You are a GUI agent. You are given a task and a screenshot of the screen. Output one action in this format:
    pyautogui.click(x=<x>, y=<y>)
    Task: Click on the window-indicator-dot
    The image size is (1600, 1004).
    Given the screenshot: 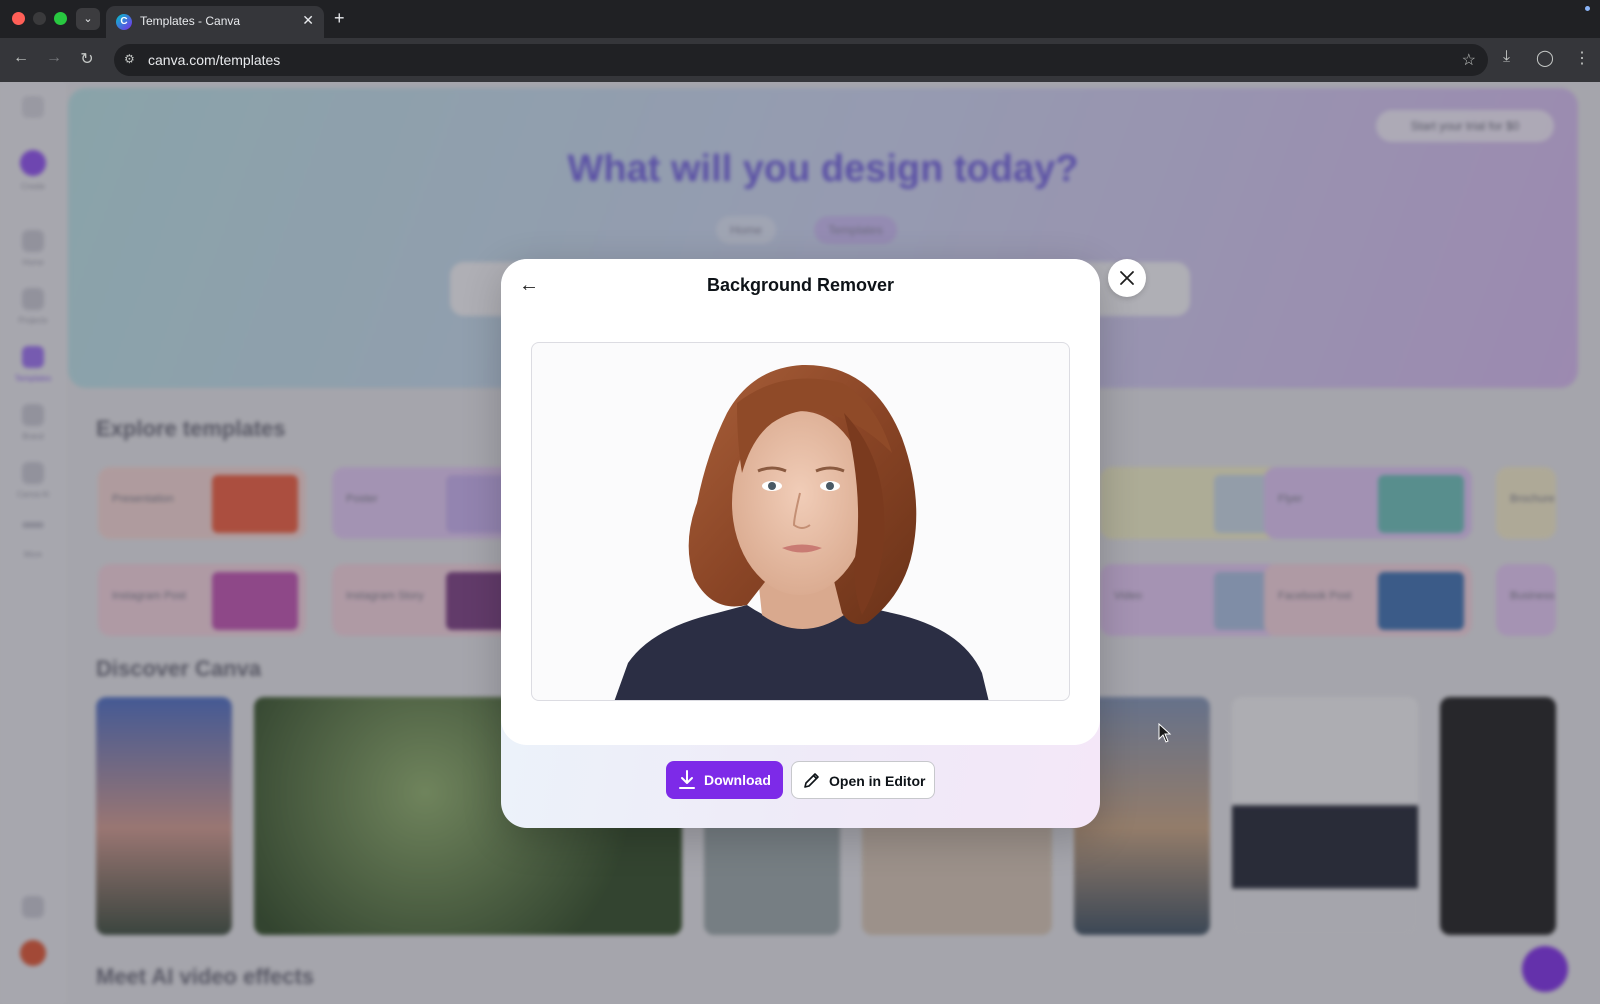 What is the action you would take?
    pyautogui.click(x=1587, y=8)
    